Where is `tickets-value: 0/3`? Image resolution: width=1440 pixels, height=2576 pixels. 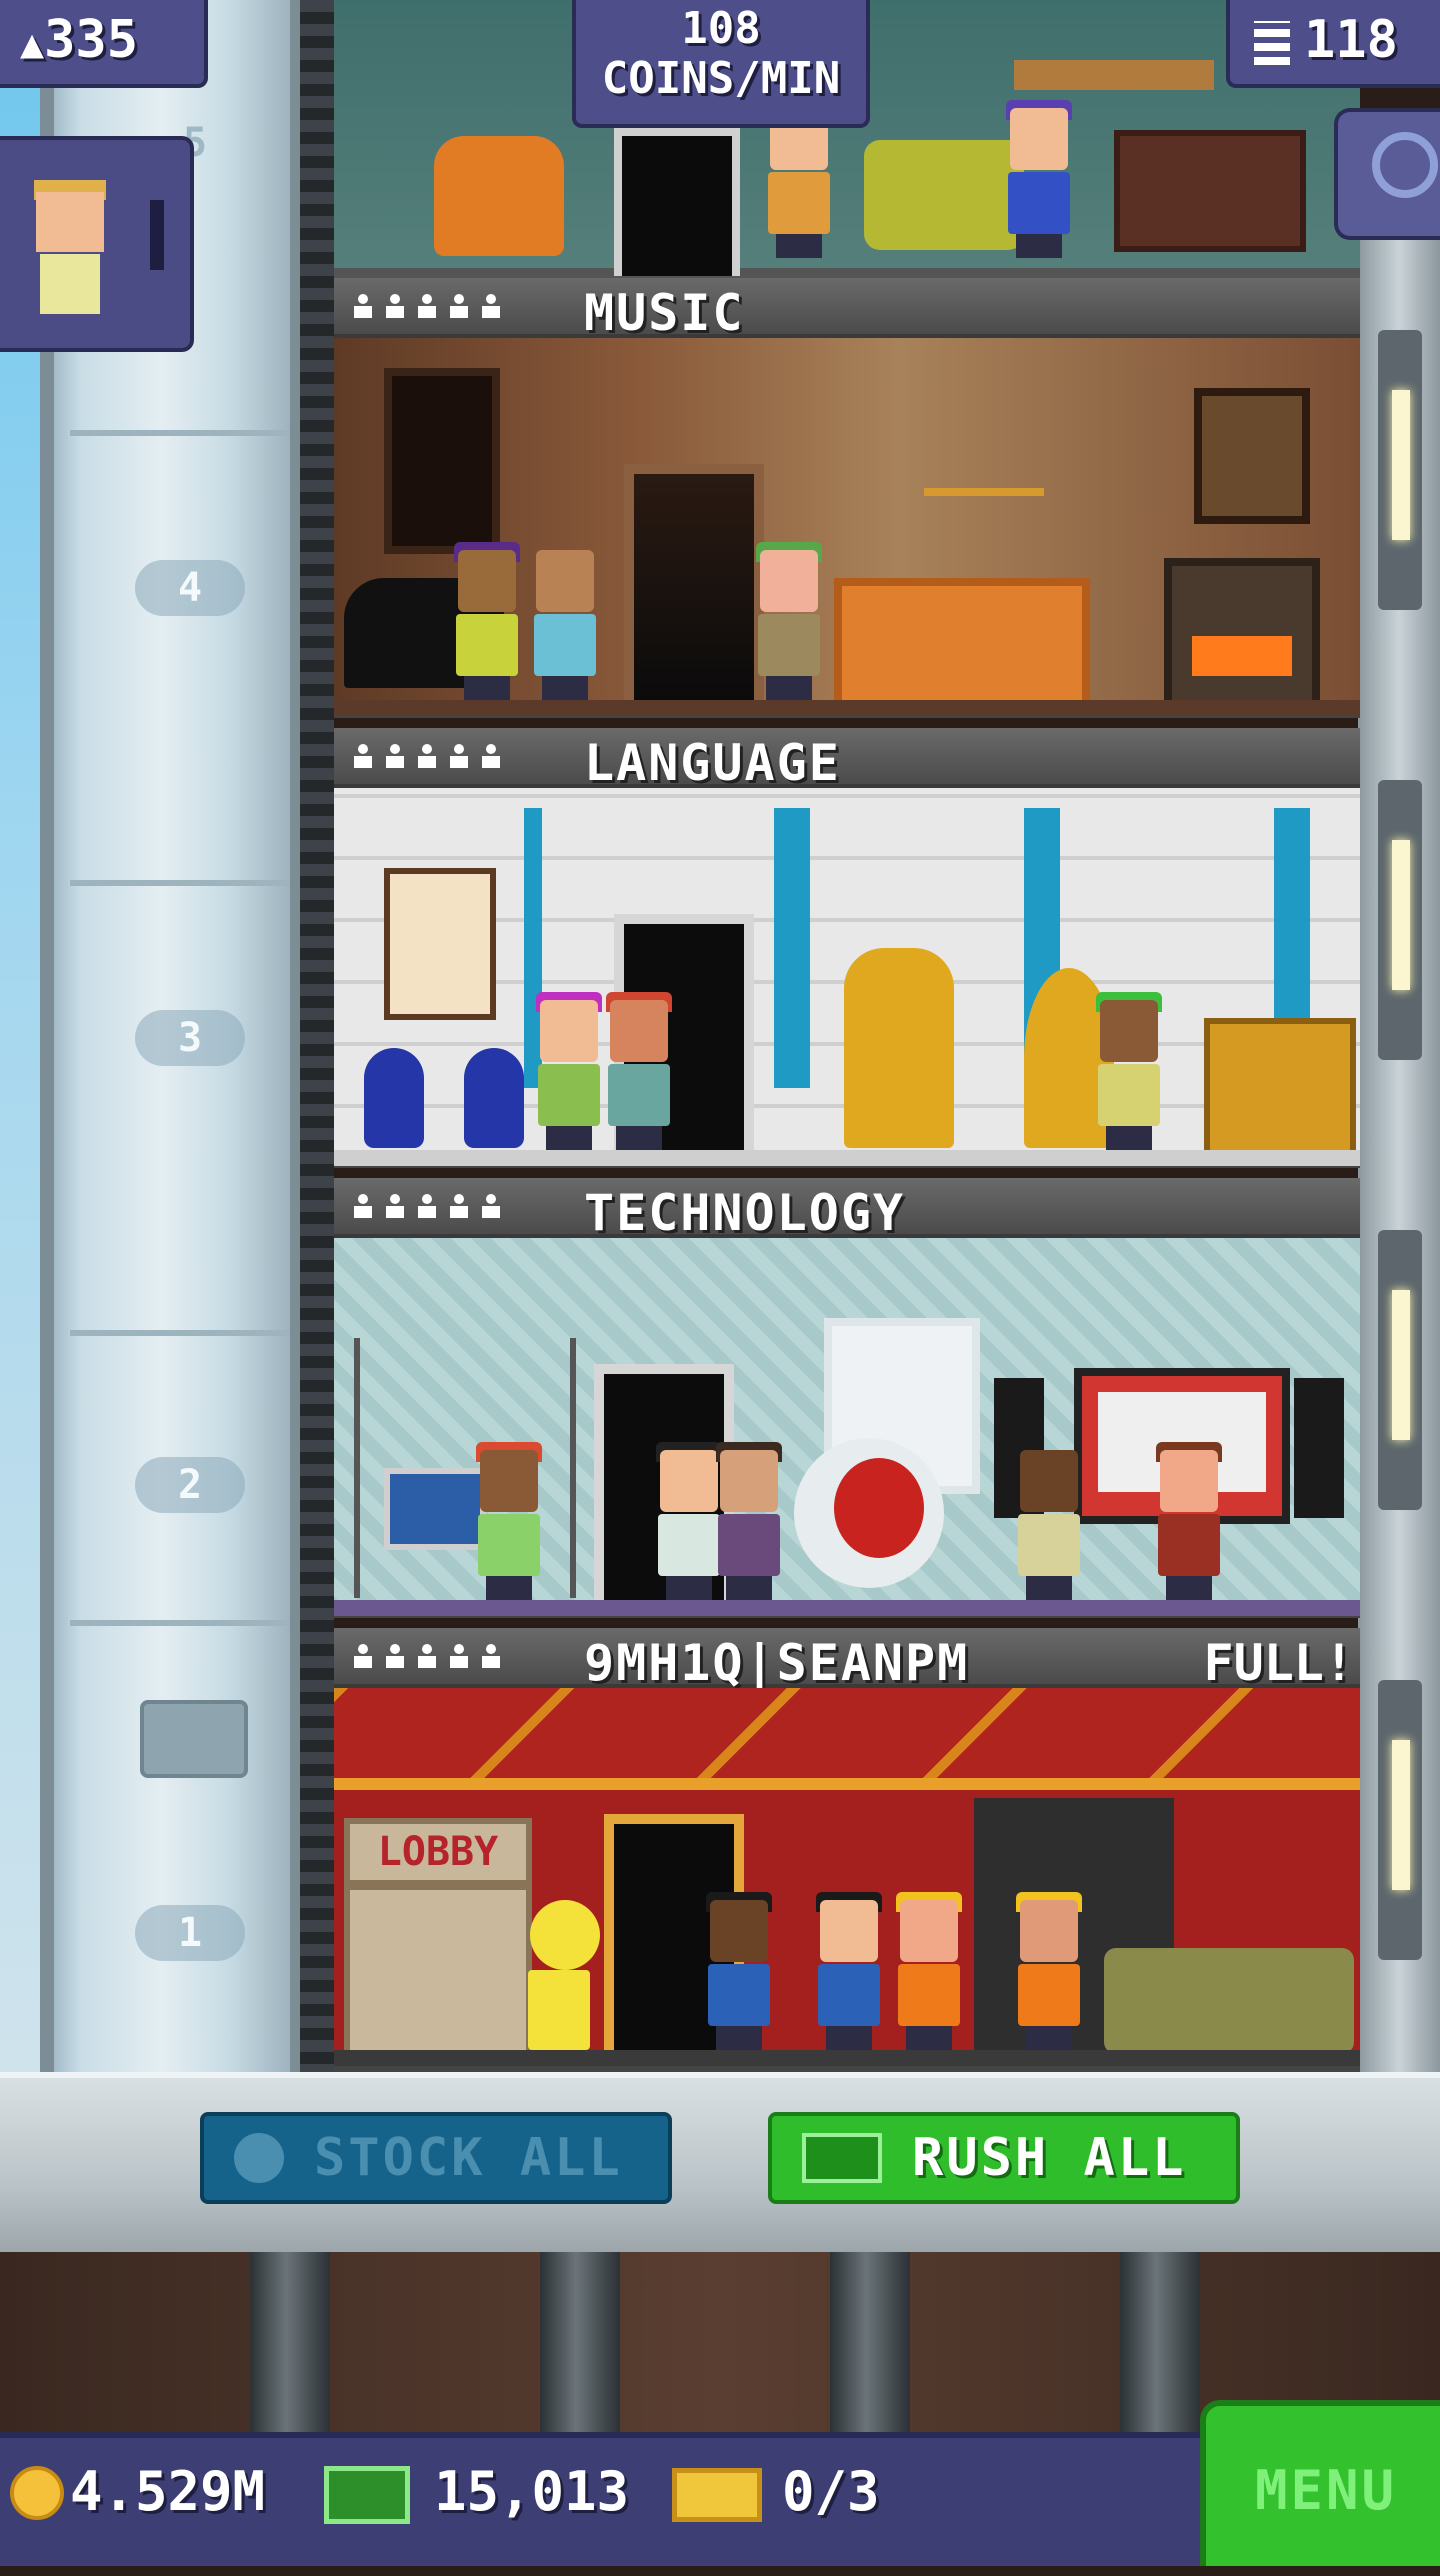 tickets-value: 0/3 is located at coordinates (831, 2491).